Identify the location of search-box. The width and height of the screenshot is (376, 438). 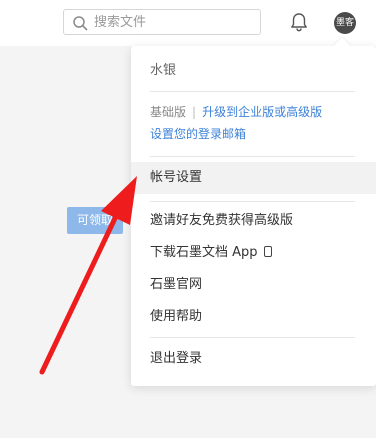
(162, 22).